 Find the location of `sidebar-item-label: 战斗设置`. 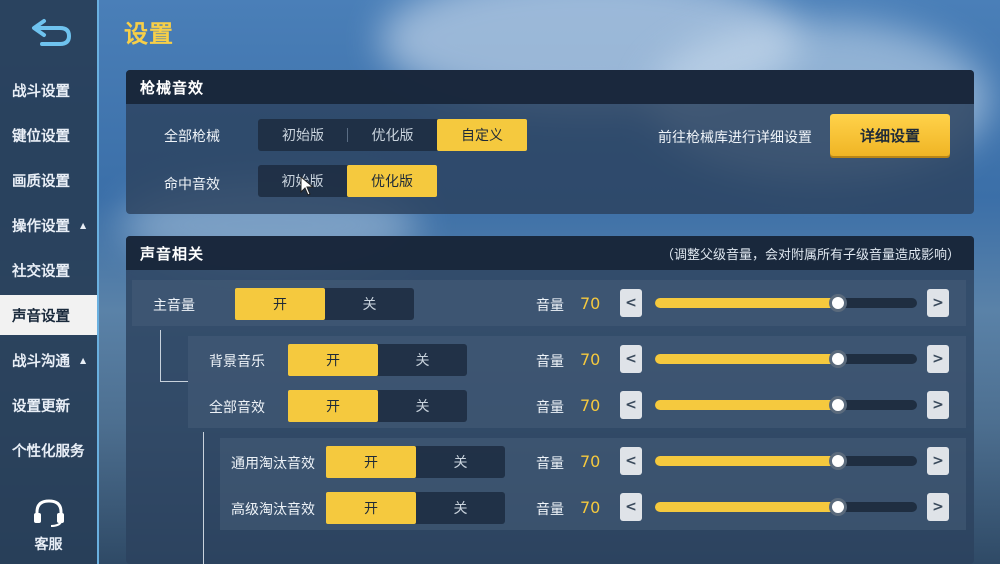

sidebar-item-label: 战斗设置 is located at coordinates (41, 91).